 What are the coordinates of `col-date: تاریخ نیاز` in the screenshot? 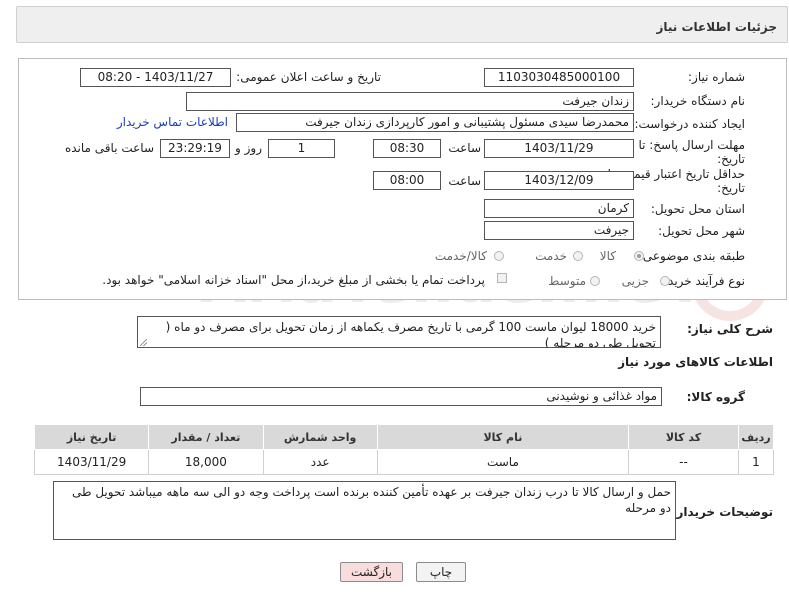 It's located at (91, 437).